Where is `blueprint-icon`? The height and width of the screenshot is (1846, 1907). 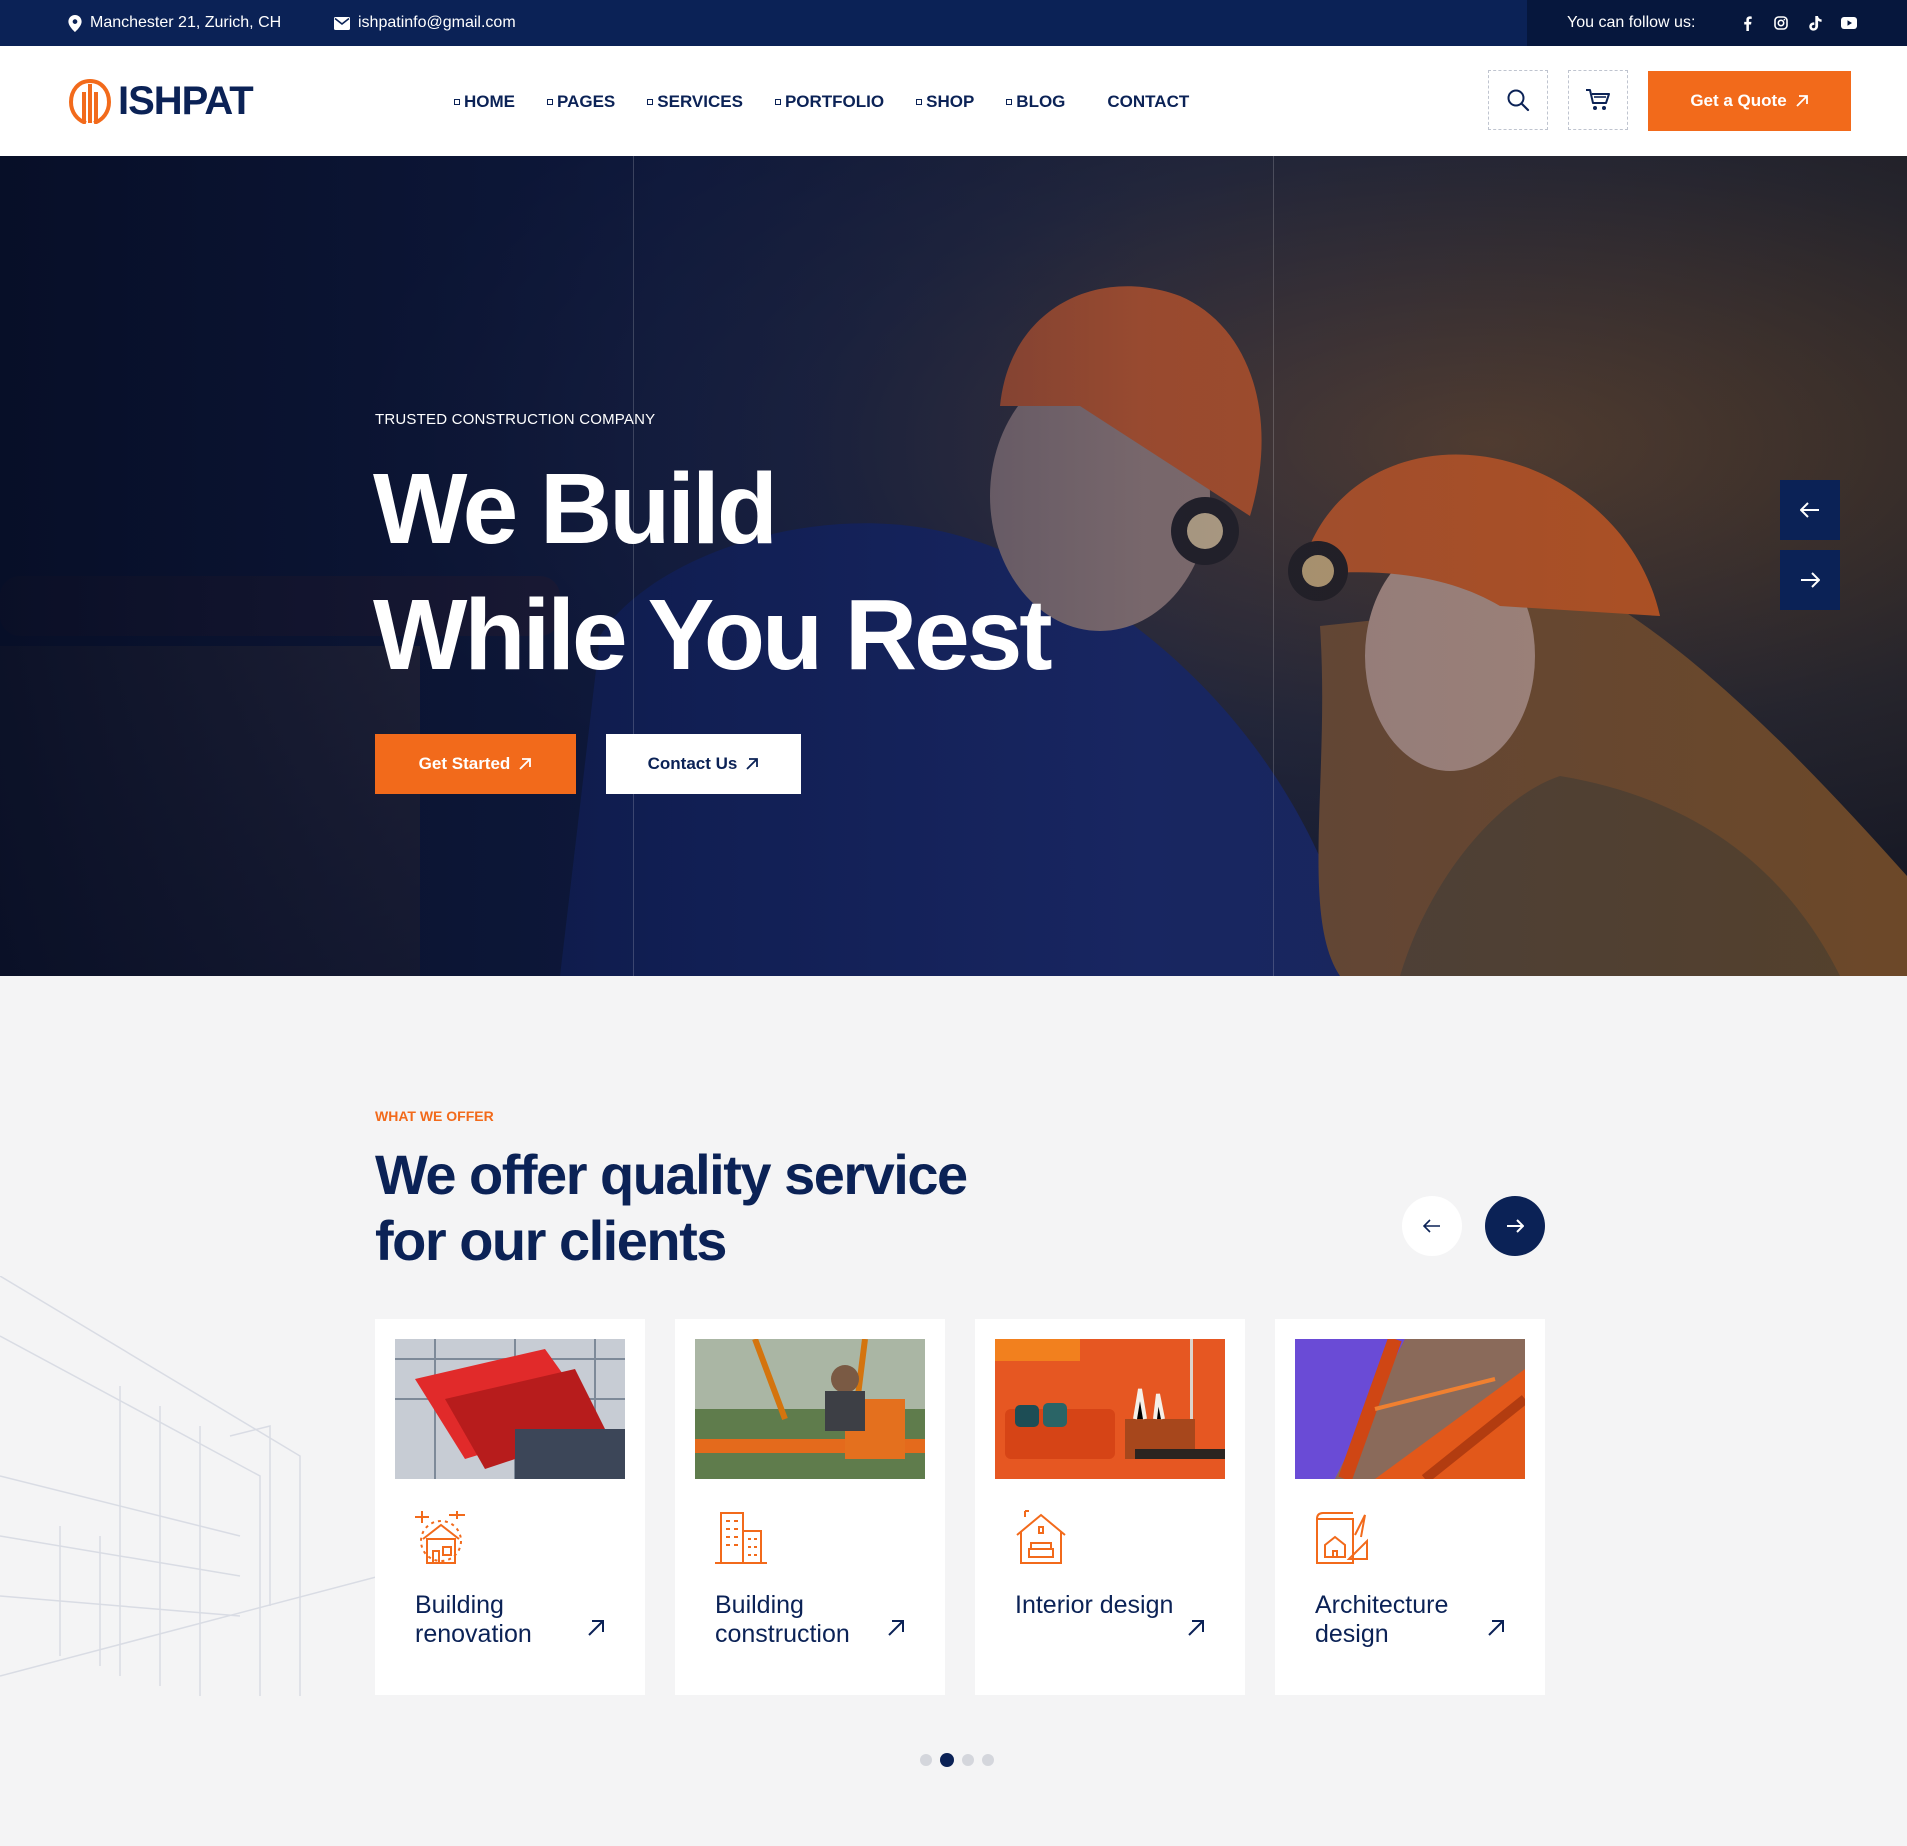
blueprint-icon is located at coordinates (1342, 1538).